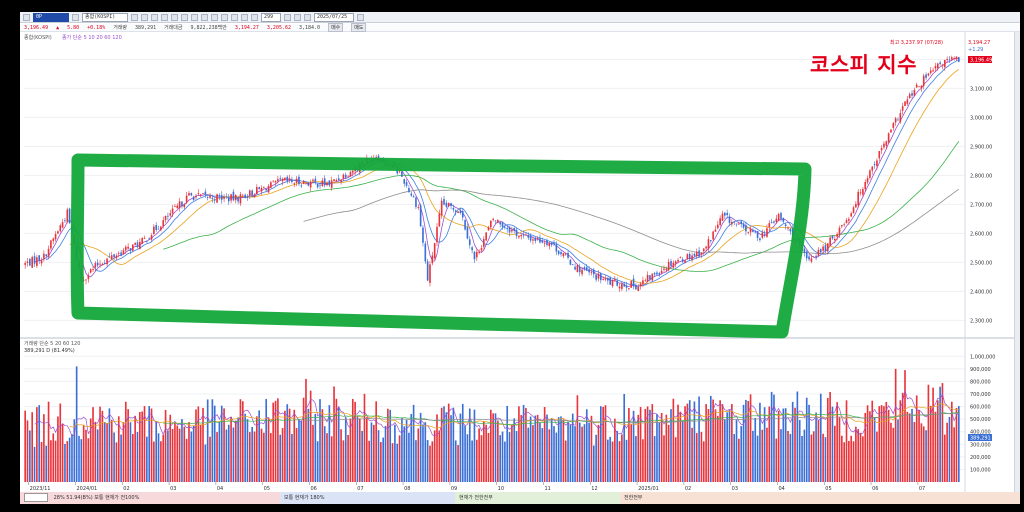 This screenshot has height=512, width=1024. What do you see at coordinates (287, 17) in the screenshot?
I see `settings-icon` at bounding box center [287, 17].